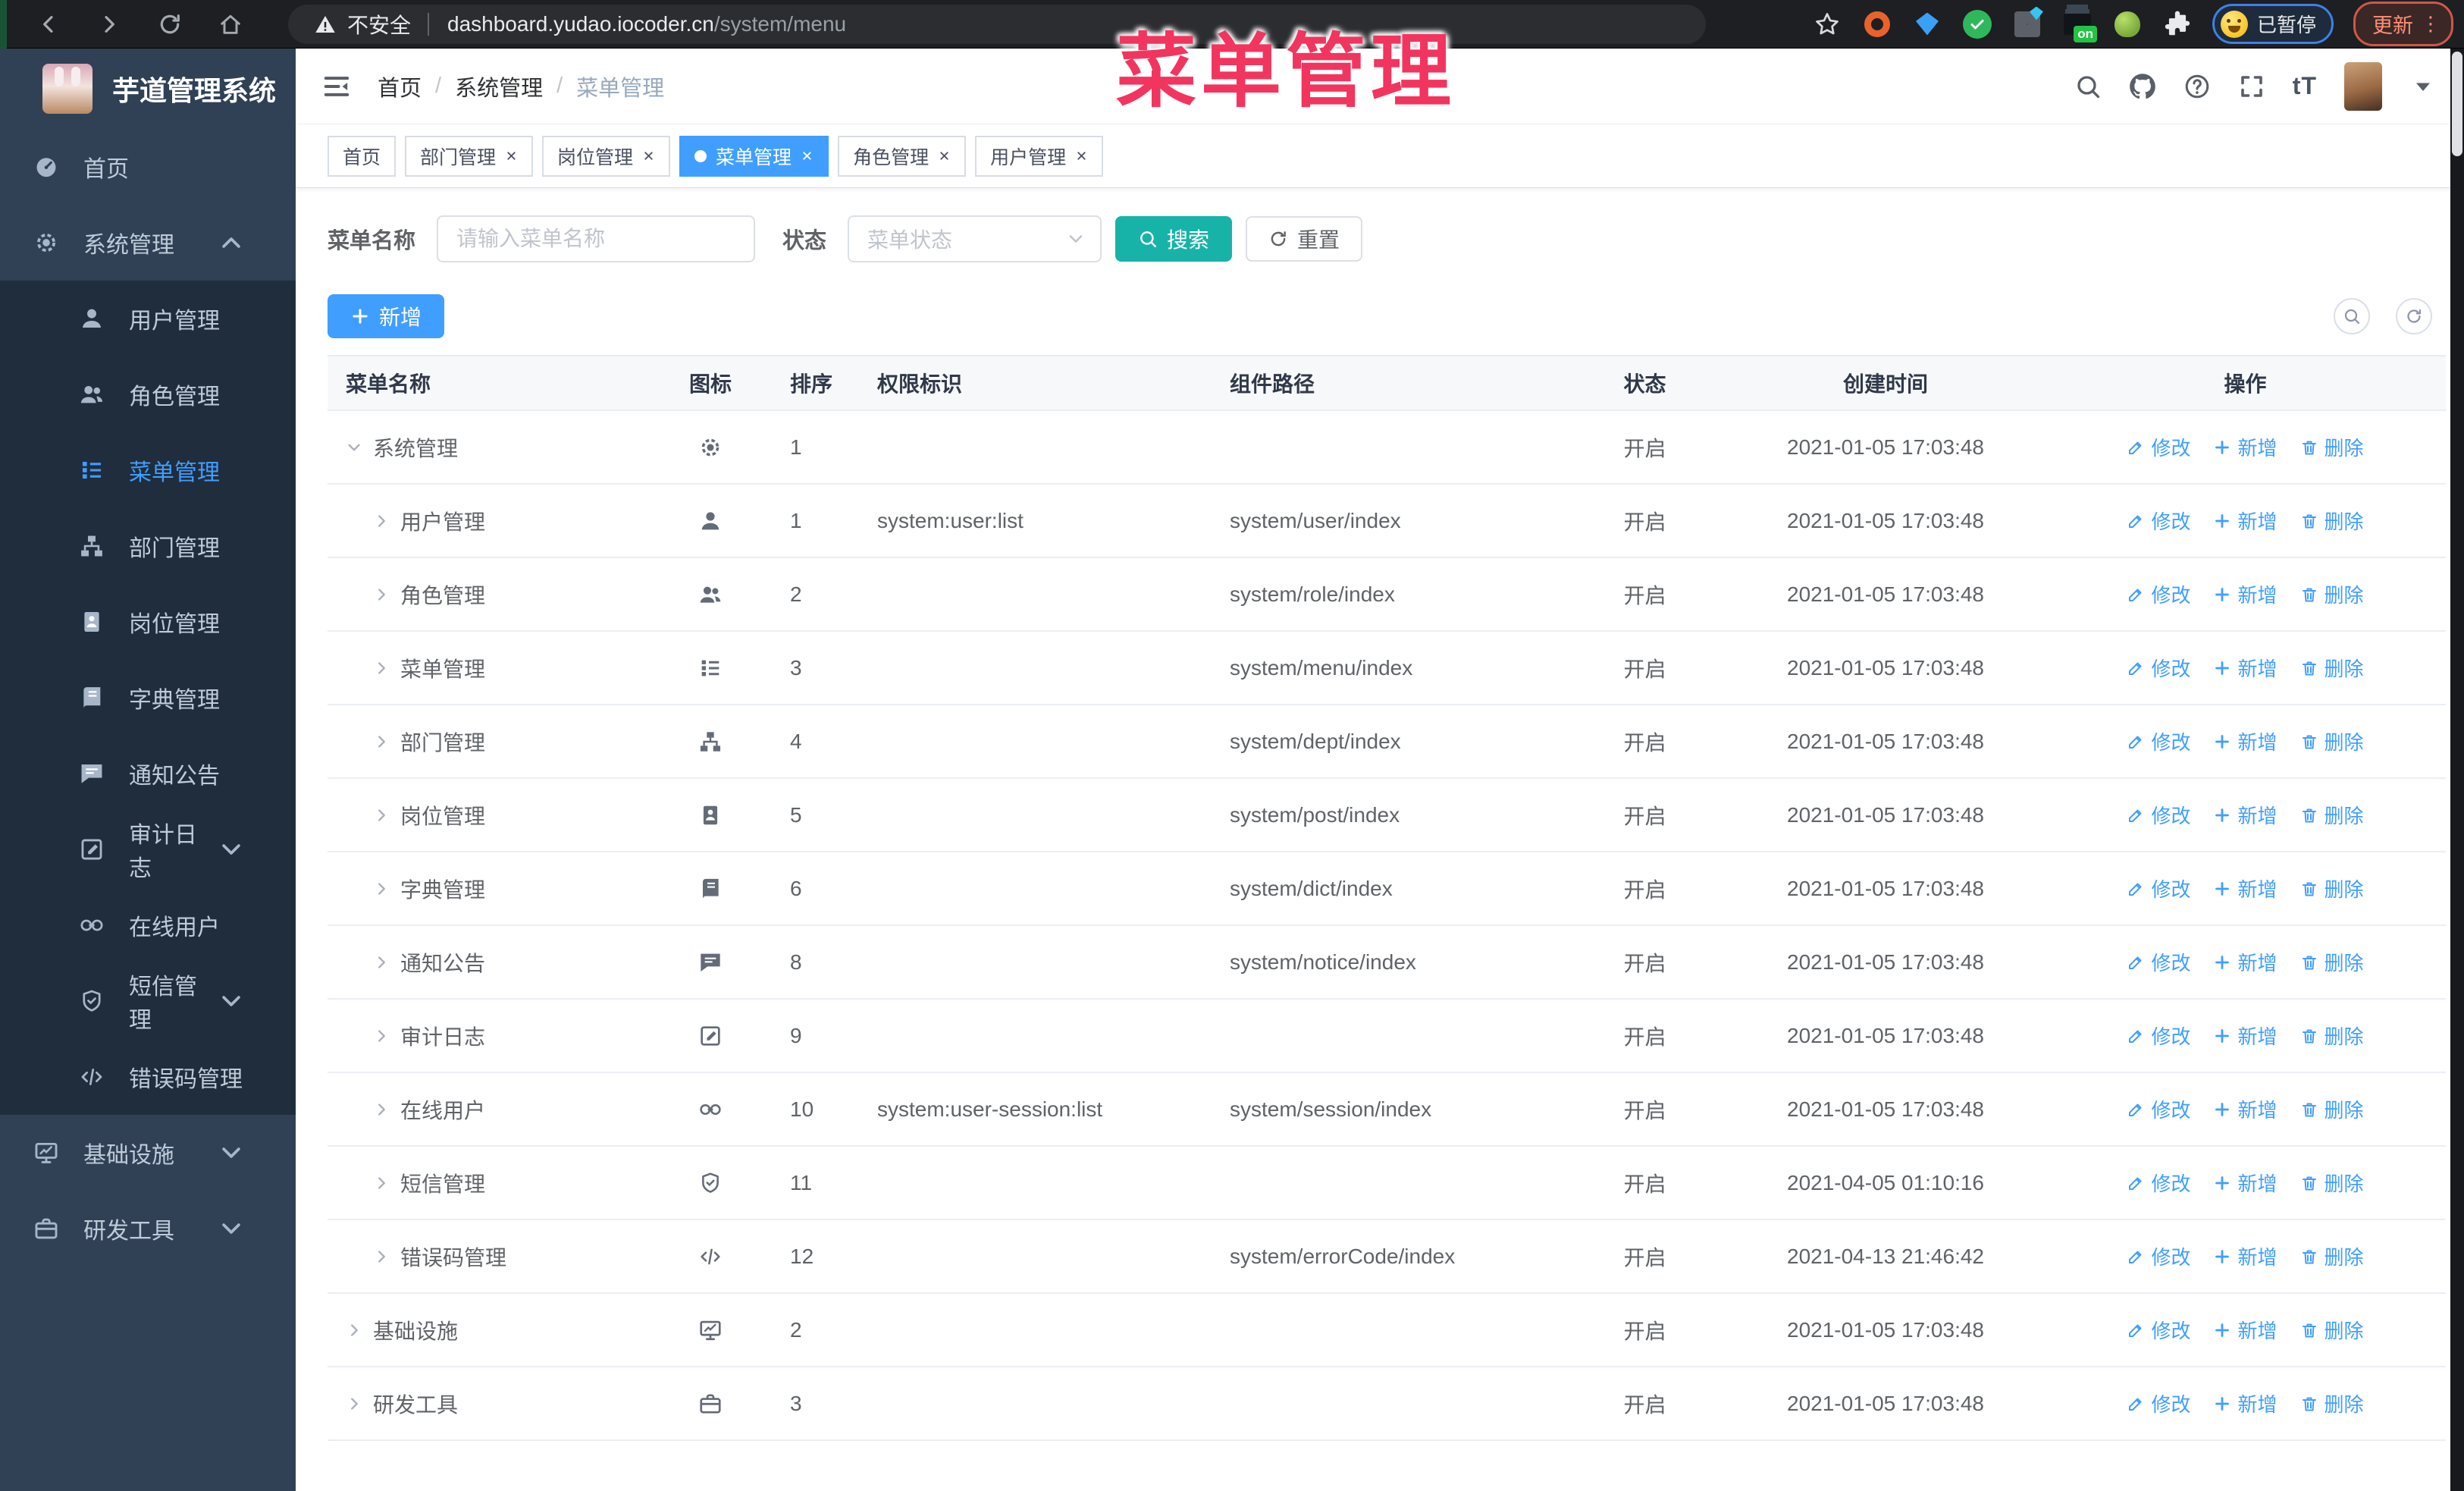  What do you see at coordinates (754, 156) in the screenshot?
I see `tab-菜单管理: 菜单管理` at bounding box center [754, 156].